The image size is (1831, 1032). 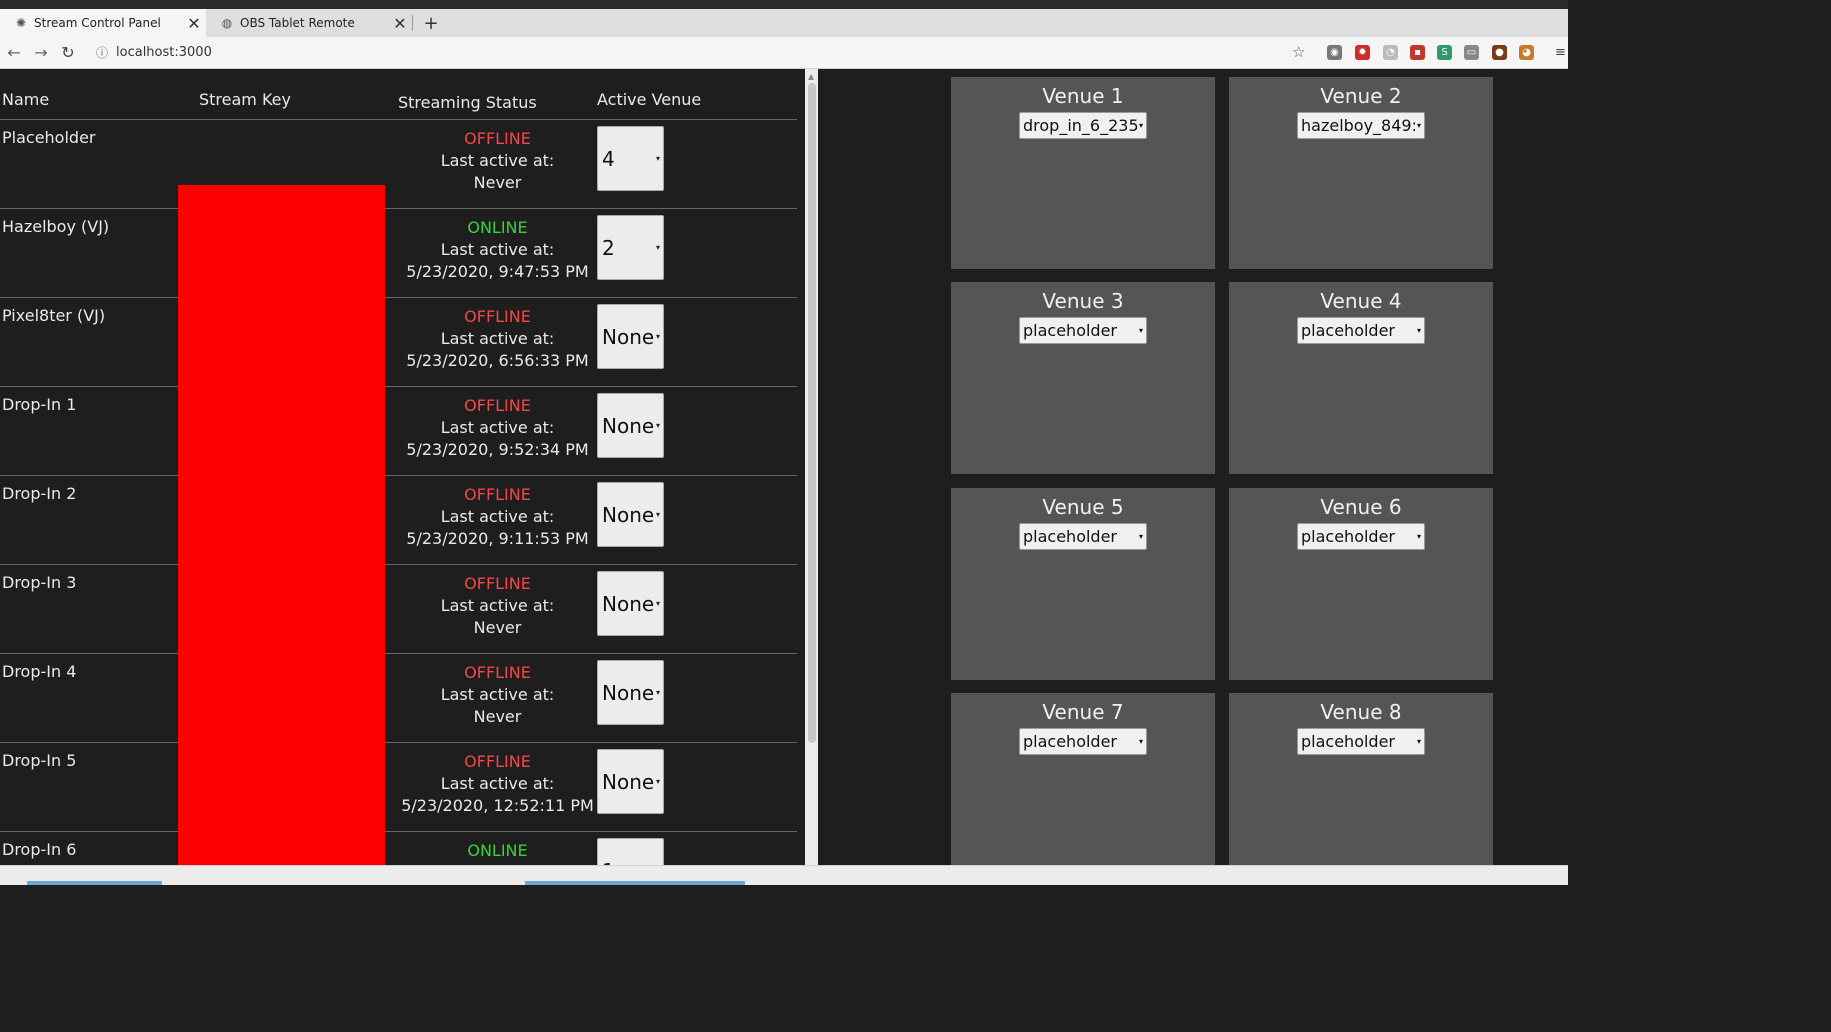 What do you see at coordinates (1444, 52) in the screenshot?
I see `s-icon: S` at bounding box center [1444, 52].